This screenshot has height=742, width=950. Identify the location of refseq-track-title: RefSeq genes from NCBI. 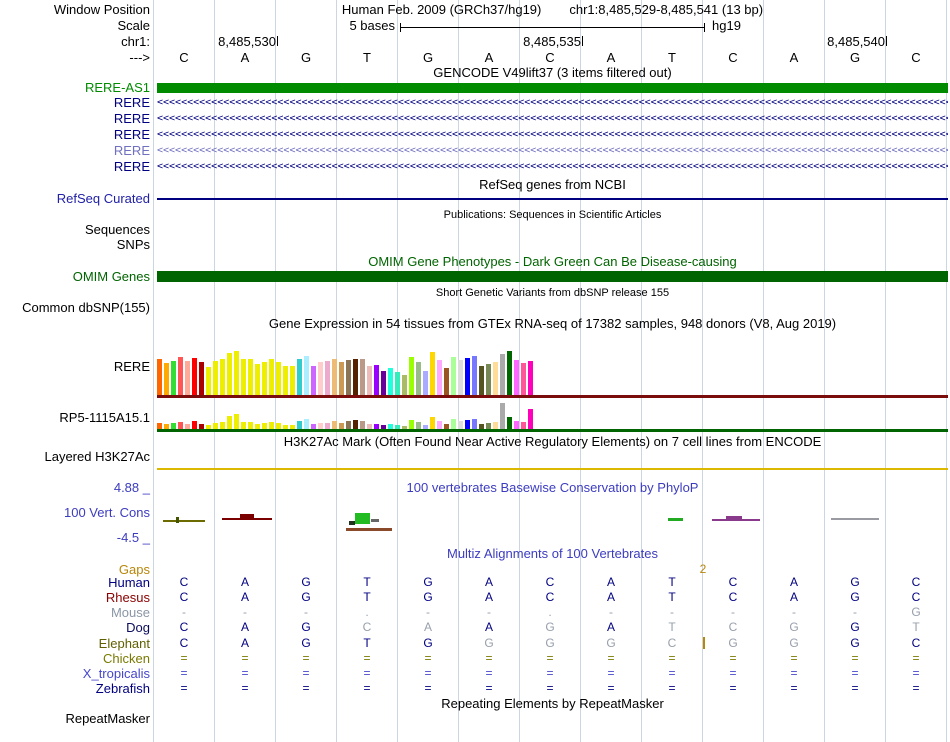
(552, 184).